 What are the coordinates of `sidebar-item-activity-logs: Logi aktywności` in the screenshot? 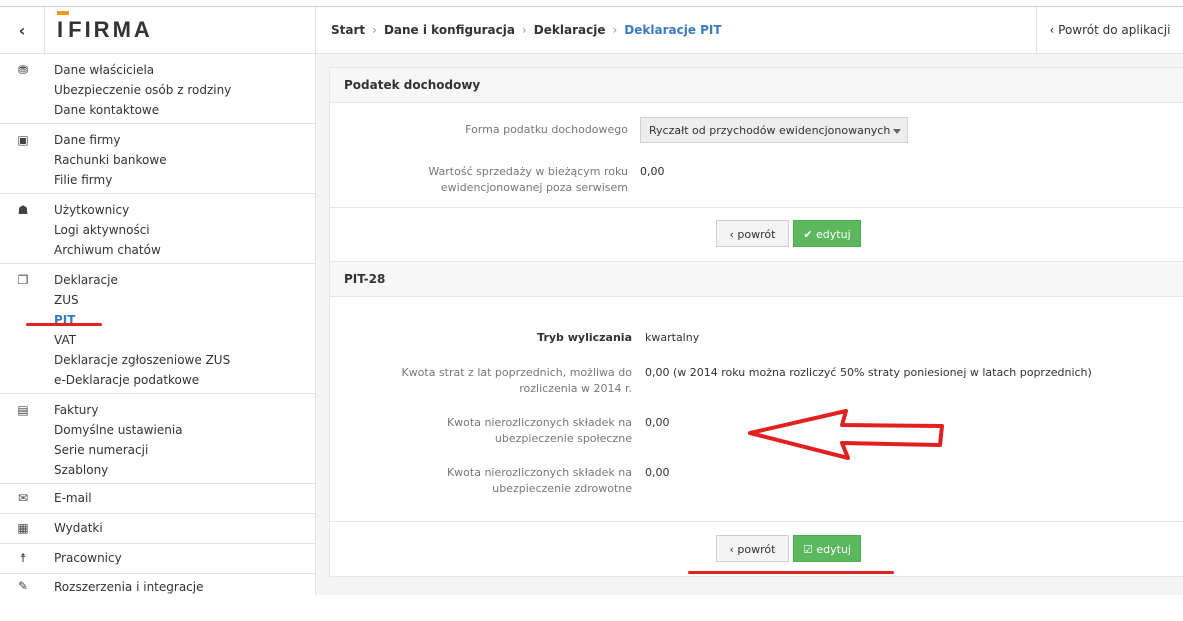 It's located at (107, 230).